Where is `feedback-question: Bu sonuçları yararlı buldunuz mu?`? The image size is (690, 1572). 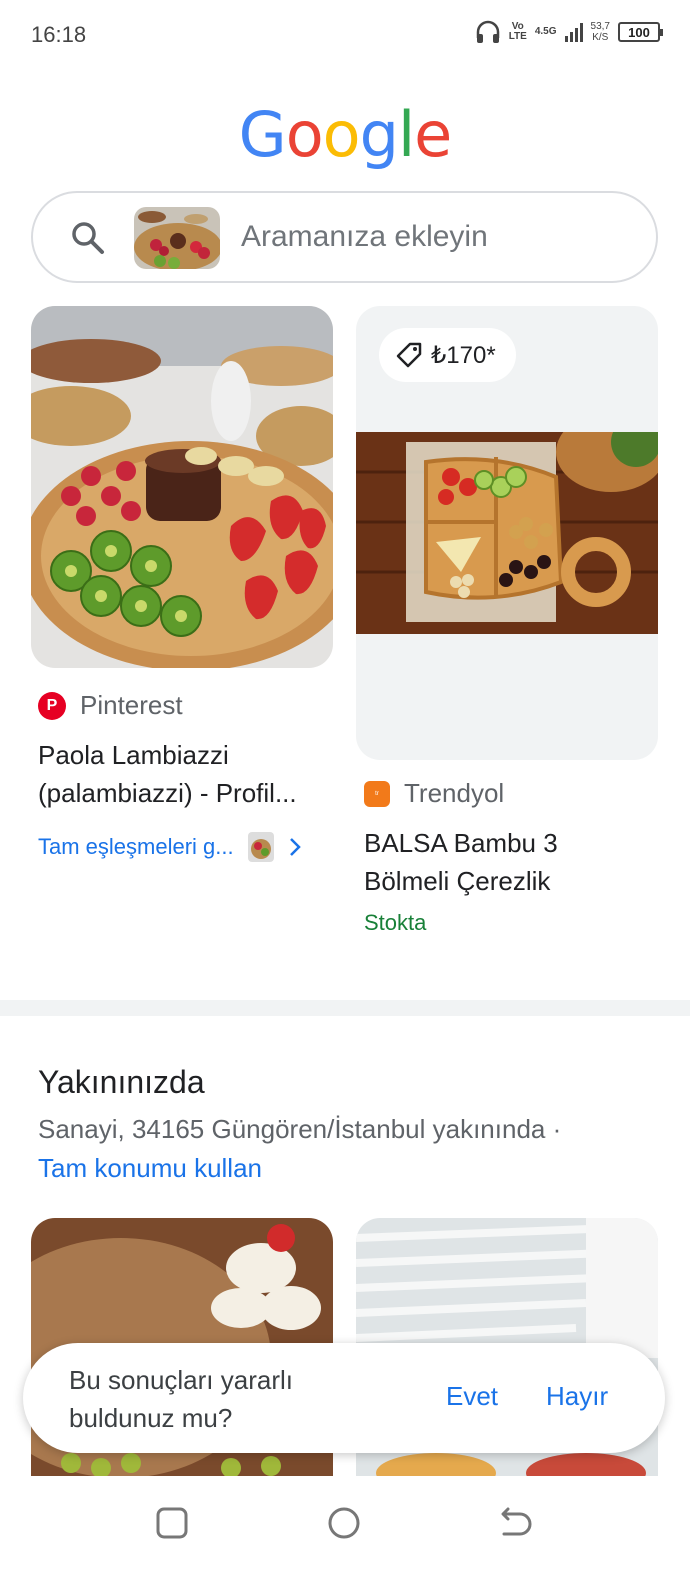
feedback-question: Bu sonuçları yararlı buldunuz mu? is located at coordinates (214, 1399).